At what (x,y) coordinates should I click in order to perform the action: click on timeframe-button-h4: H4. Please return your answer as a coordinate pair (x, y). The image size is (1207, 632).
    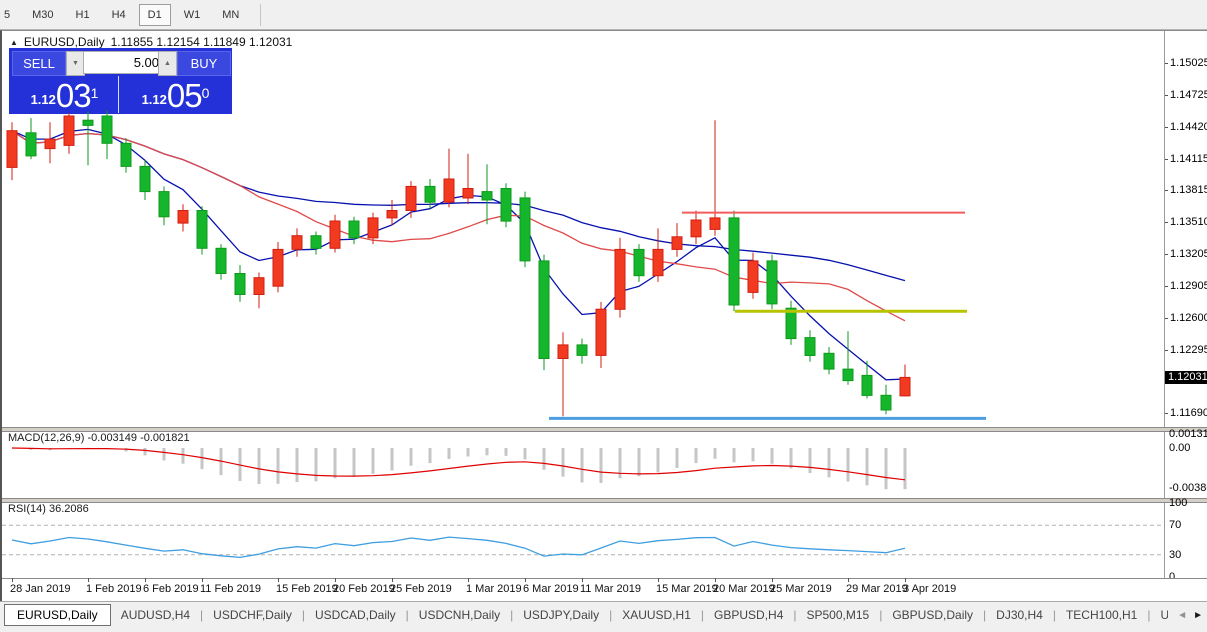
    Looking at the image, I should click on (119, 15).